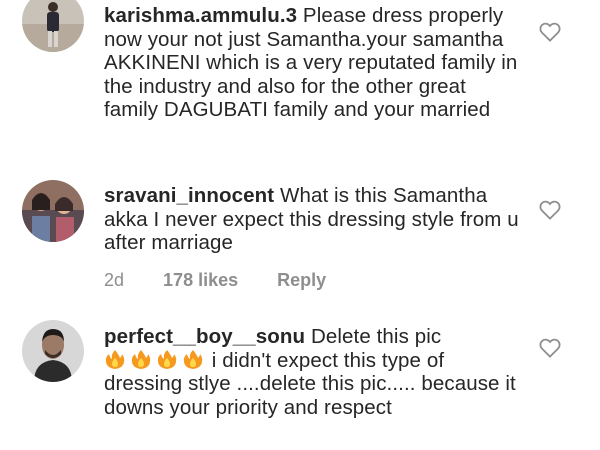 The height and width of the screenshot is (450, 600). I want to click on comment-likes-count: 178 likes, so click(200, 280).